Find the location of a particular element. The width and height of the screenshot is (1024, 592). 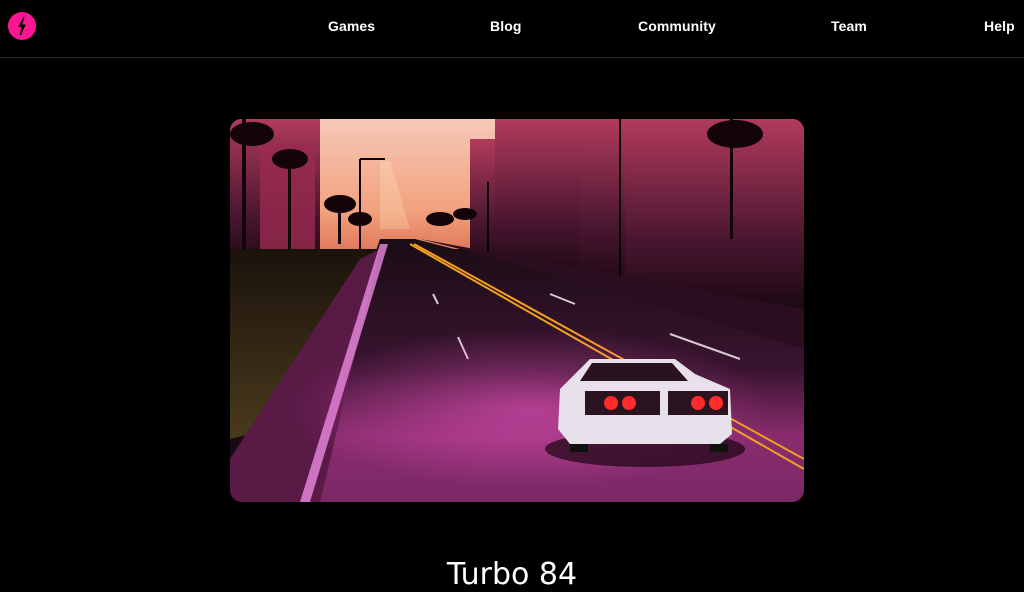

nav-help: Help is located at coordinates (999, 26).